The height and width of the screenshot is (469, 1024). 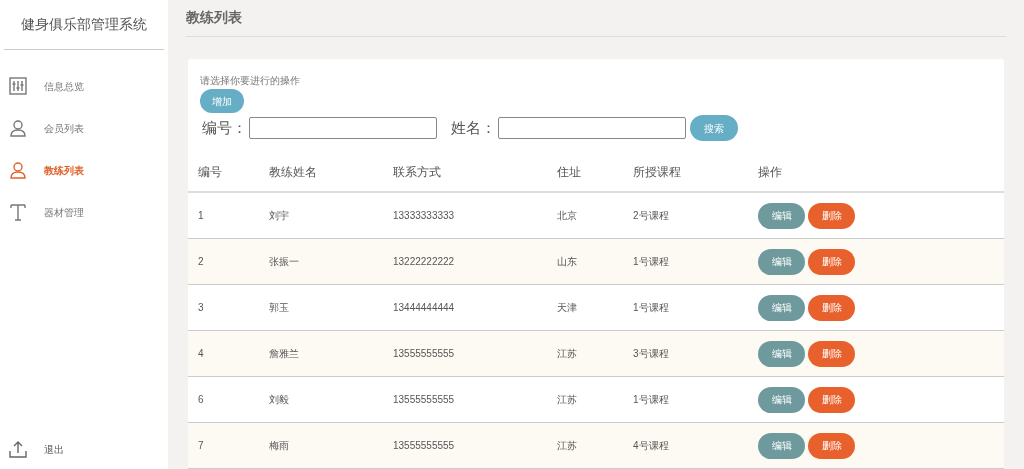 What do you see at coordinates (279, 307) in the screenshot?
I see `table-cell: 郭玉` at bounding box center [279, 307].